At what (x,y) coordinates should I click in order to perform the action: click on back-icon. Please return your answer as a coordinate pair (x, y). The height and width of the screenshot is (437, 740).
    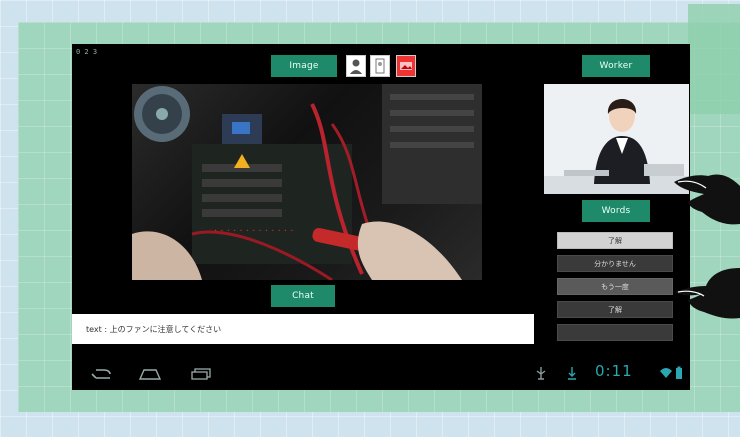
    Looking at the image, I should click on (101, 374).